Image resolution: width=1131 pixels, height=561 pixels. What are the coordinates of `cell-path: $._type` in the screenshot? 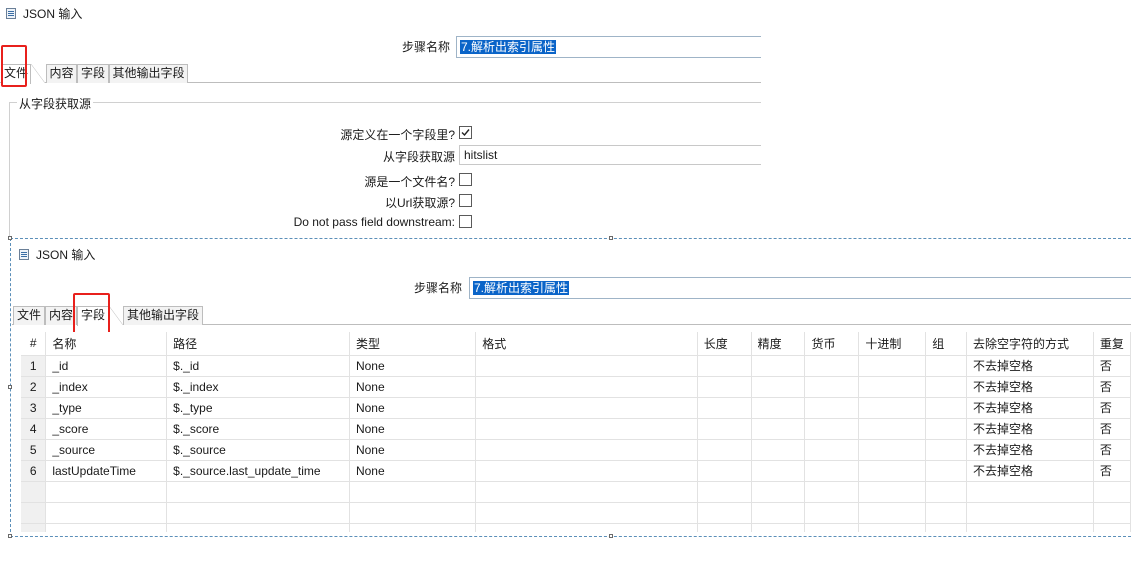 It's located at (258, 408).